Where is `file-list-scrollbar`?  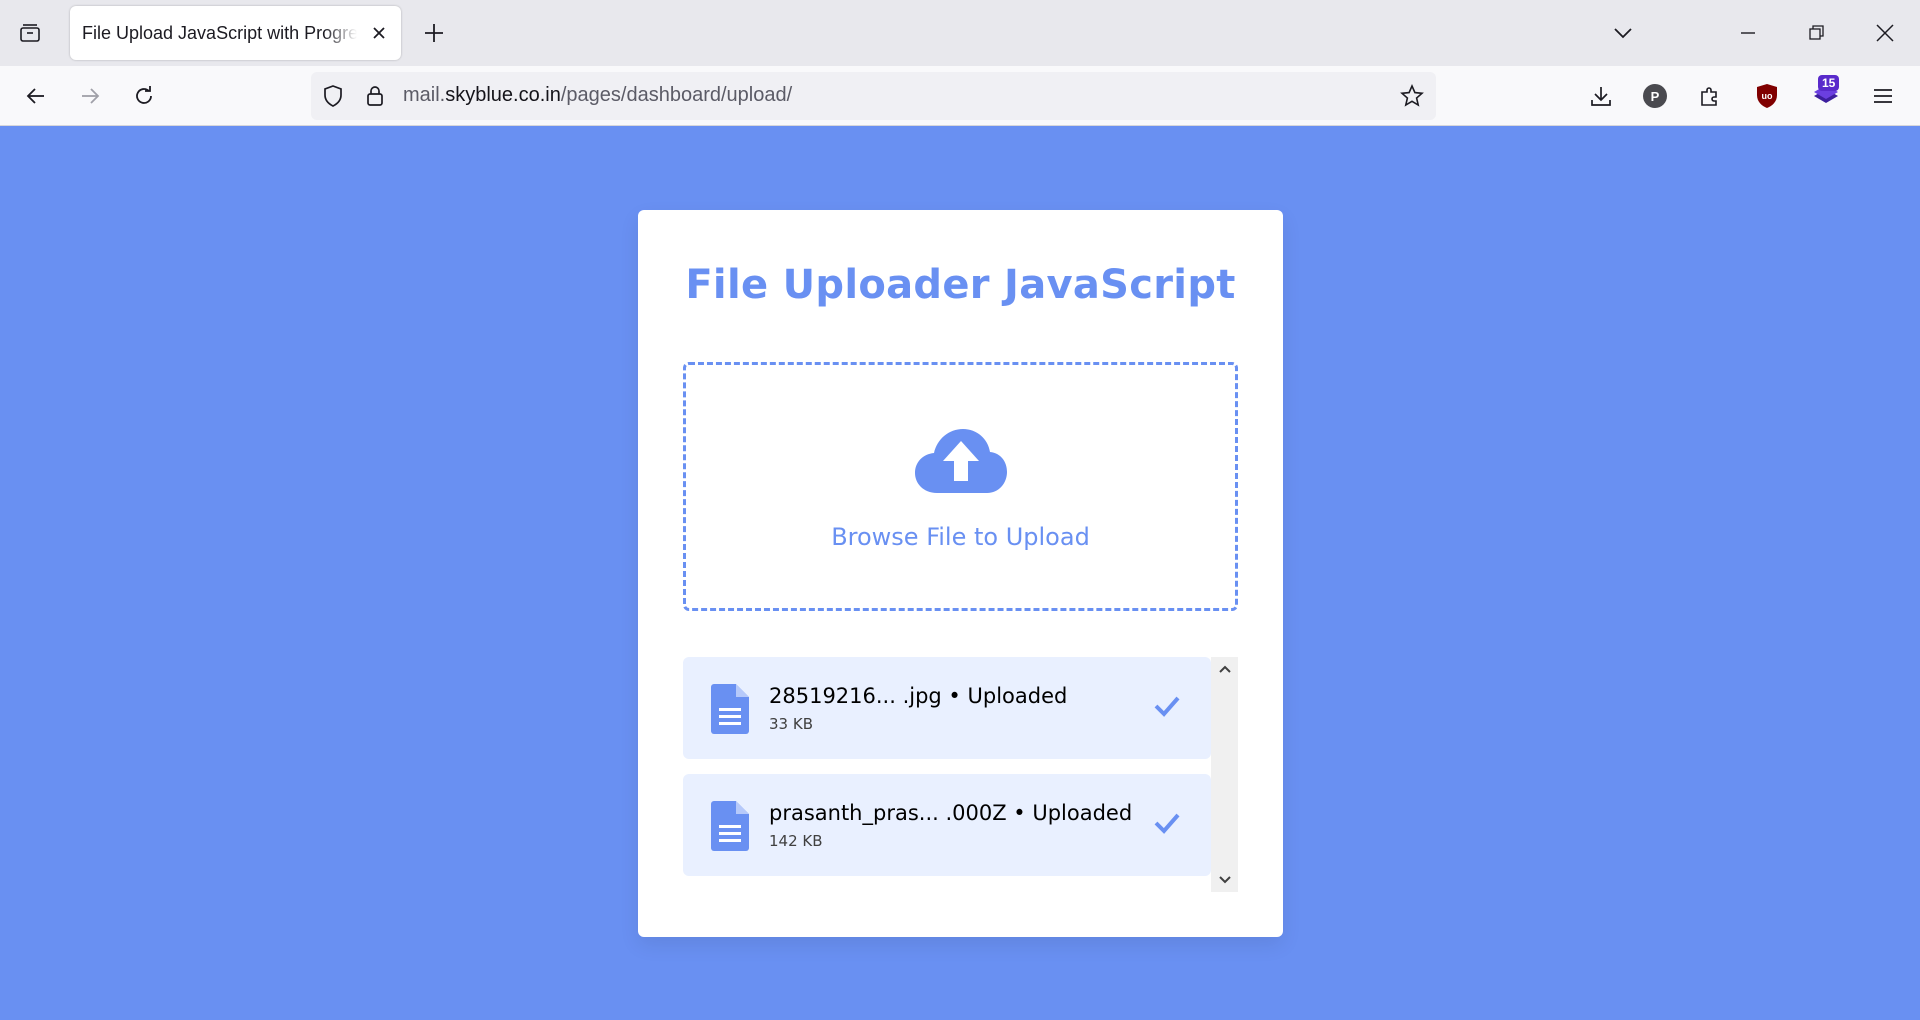
file-list-scrollbar is located at coordinates (1224, 774).